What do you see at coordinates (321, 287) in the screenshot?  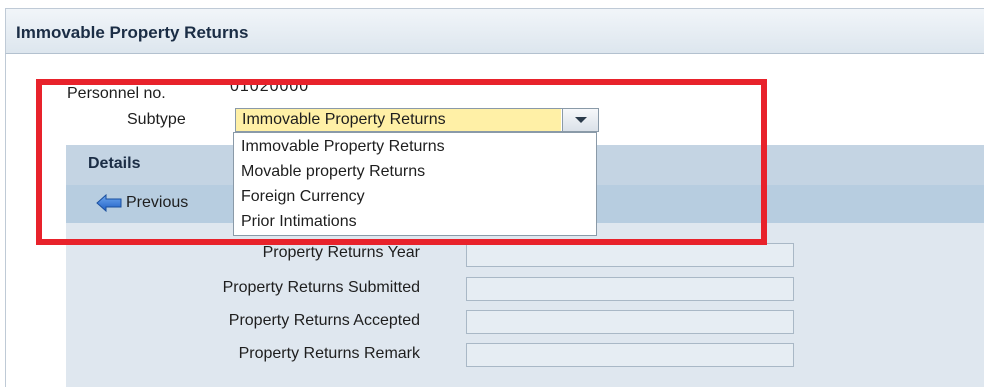 I see `field-label-submitted: Property Returns Submitted` at bounding box center [321, 287].